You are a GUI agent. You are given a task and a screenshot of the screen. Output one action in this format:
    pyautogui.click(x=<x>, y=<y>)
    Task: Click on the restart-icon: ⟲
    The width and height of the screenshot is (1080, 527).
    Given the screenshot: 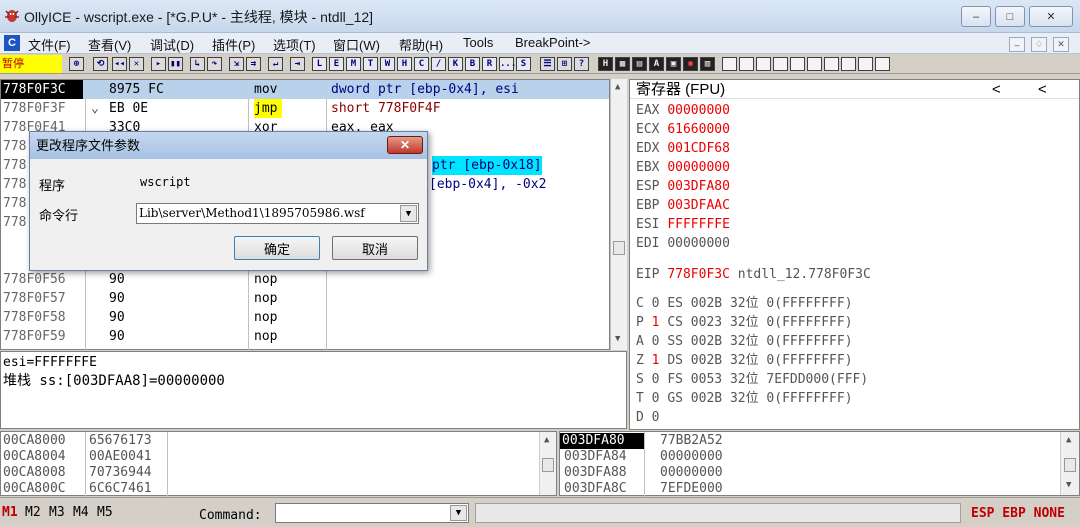 What is the action you would take?
    pyautogui.click(x=100, y=64)
    